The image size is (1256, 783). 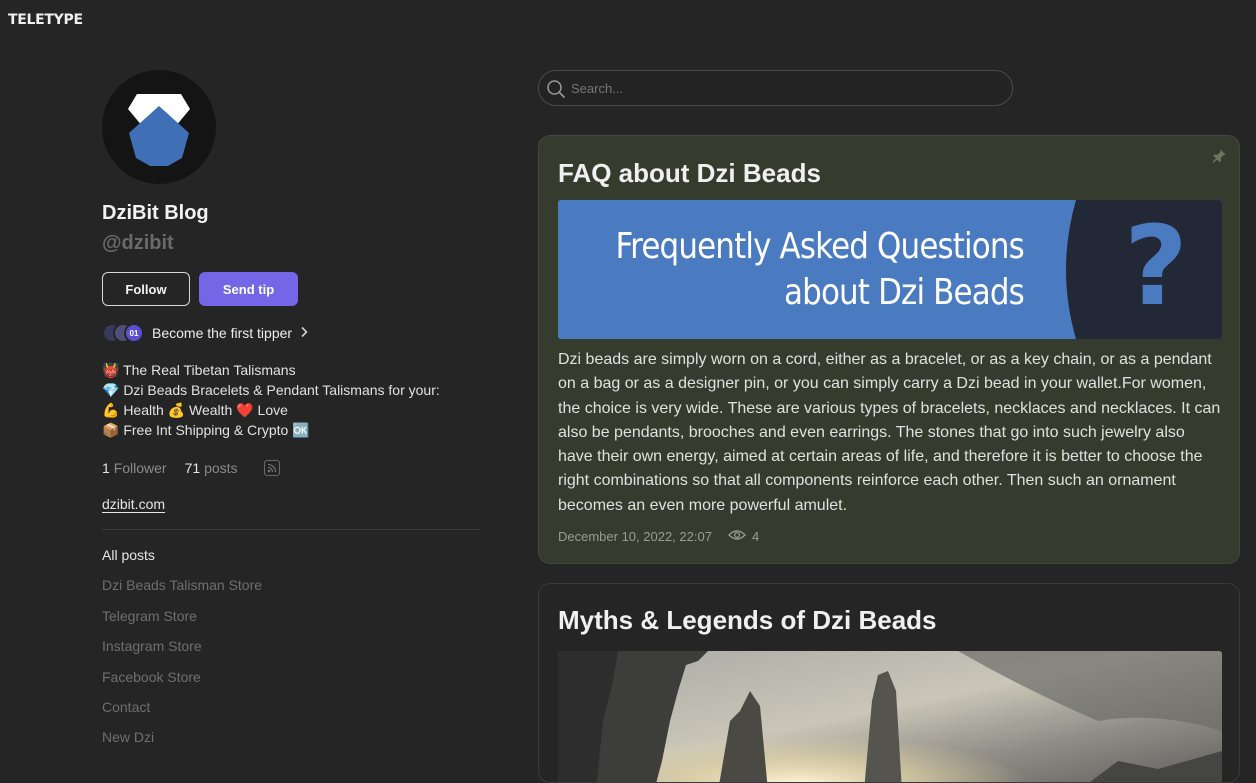 I want to click on posts-count: 71, so click(x=192, y=468).